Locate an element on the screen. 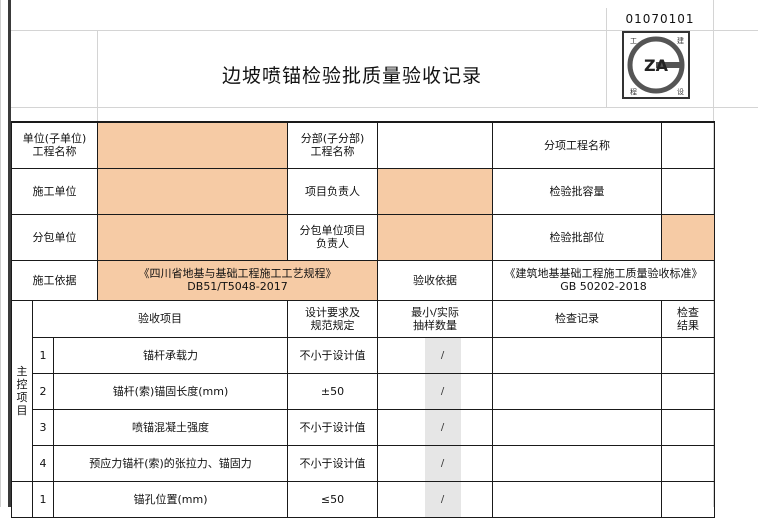 The image size is (758, 518). logo-corner-bl: 程 is located at coordinates (633, 91).